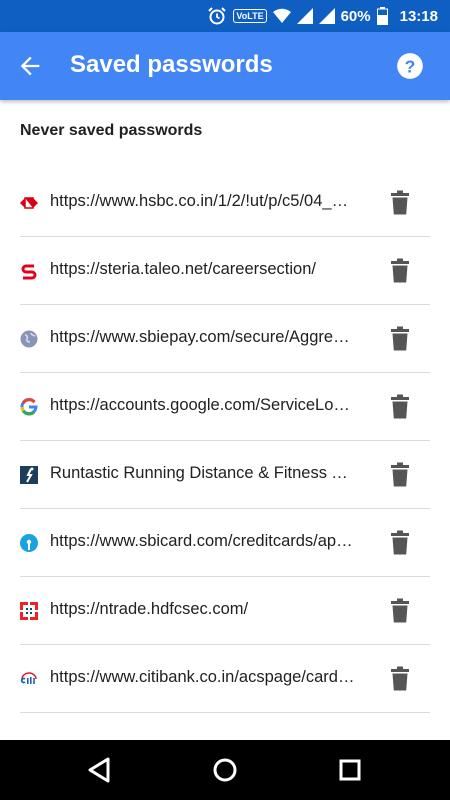 The width and height of the screenshot is (450, 800). Describe the element at coordinates (281, 15) in the screenshot. I see `wifi-icon` at that location.